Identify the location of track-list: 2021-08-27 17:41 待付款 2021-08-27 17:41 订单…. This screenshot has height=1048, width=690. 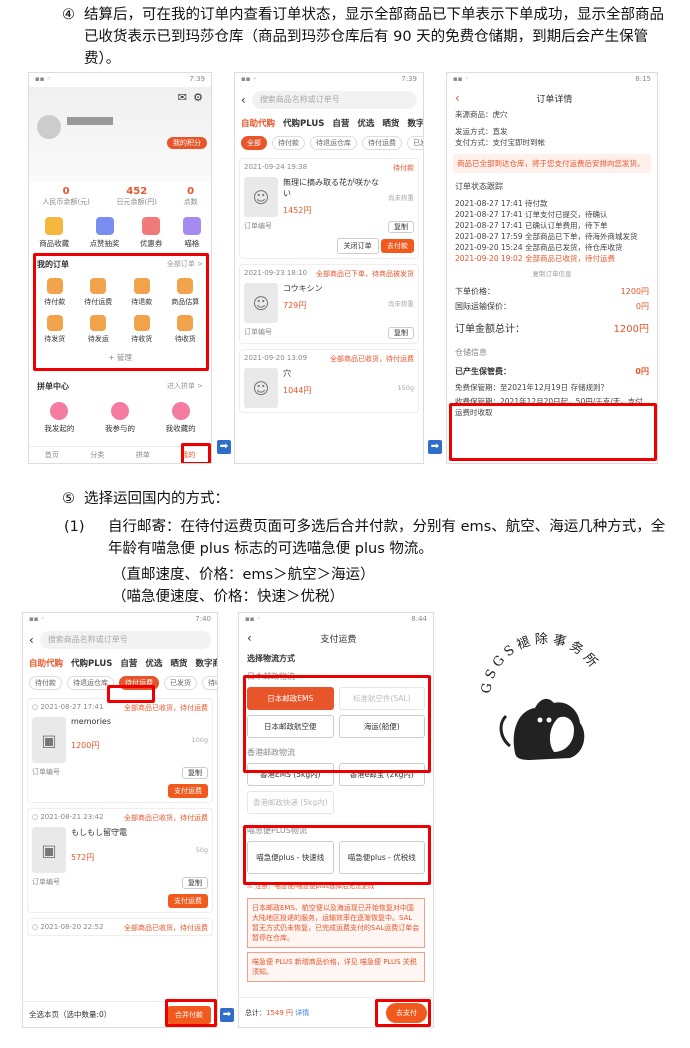
(552, 231).